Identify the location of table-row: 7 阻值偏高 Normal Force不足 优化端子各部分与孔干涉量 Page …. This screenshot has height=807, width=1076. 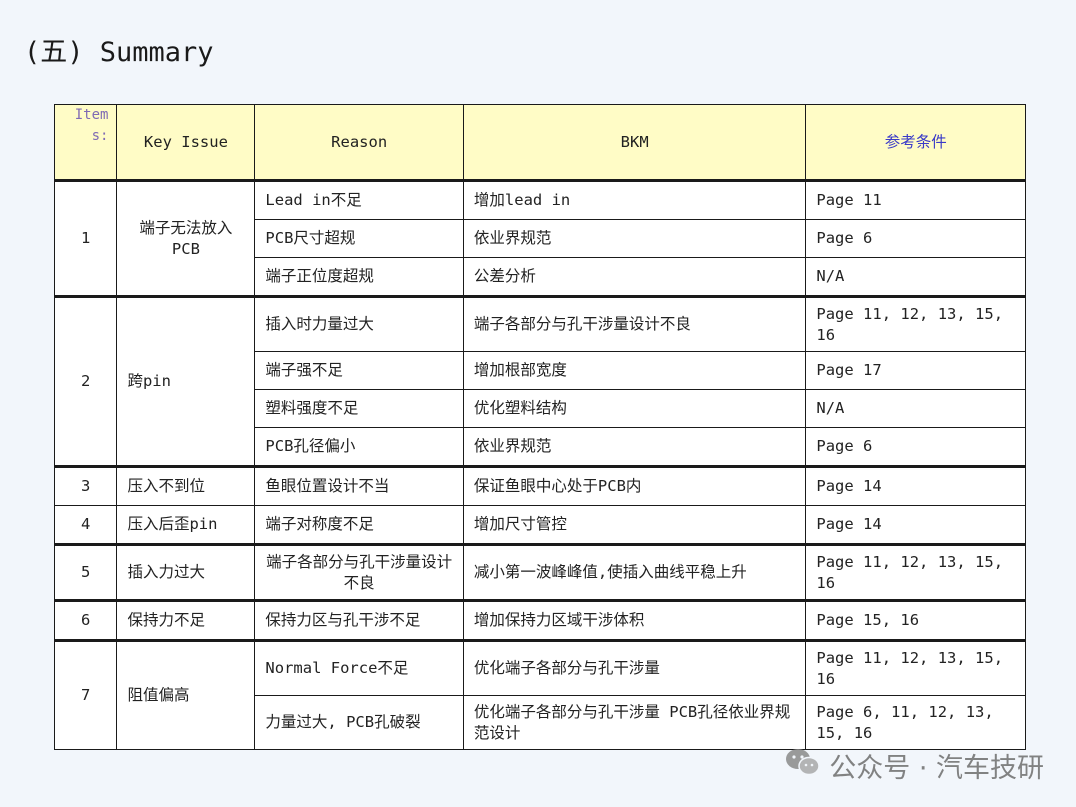
(539, 695).